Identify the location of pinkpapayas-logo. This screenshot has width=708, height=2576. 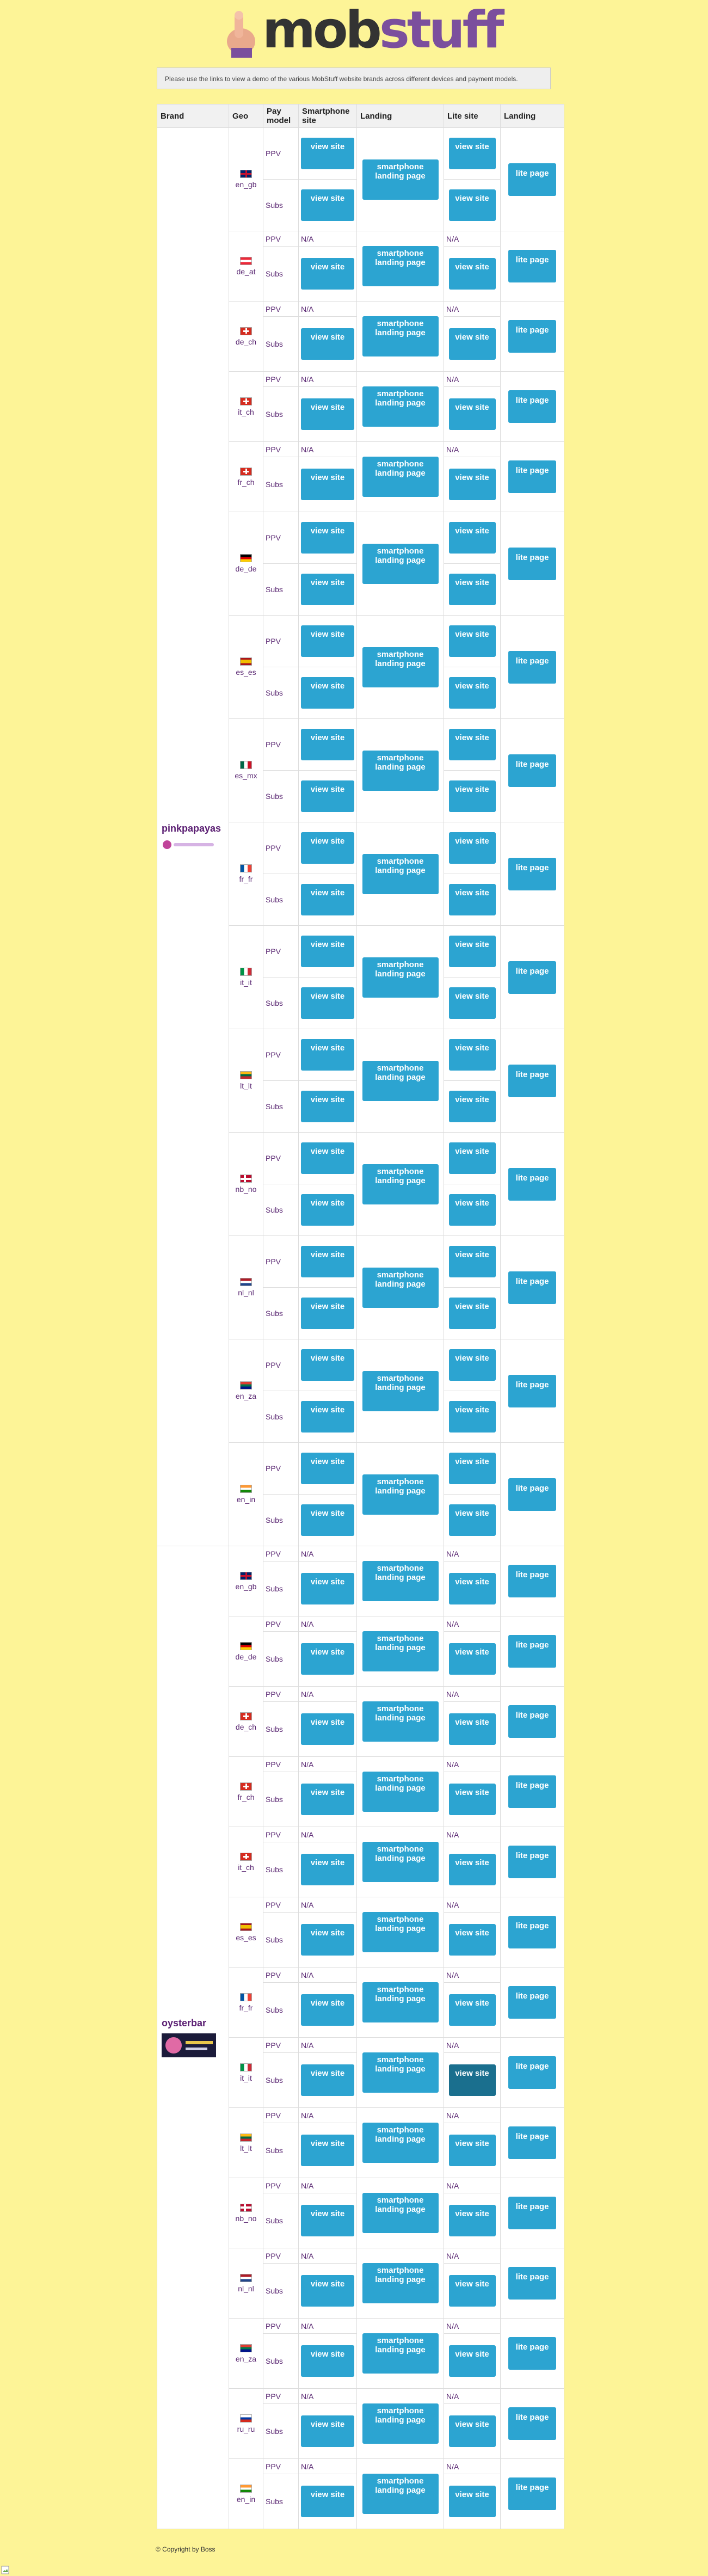
(189, 845).